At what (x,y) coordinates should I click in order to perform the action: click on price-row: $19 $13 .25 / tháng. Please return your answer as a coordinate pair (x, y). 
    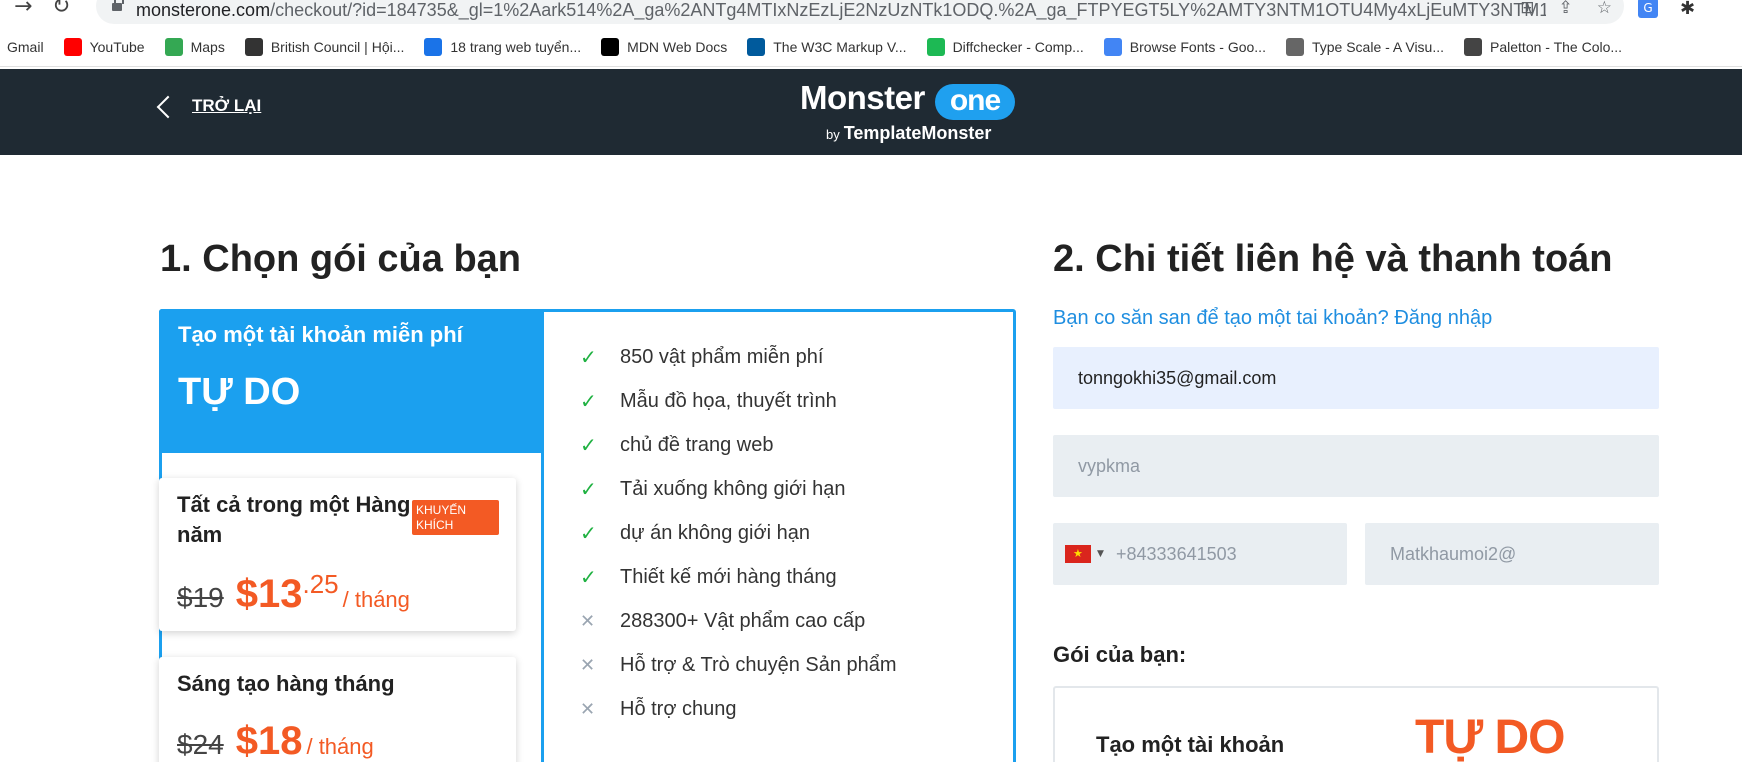
    Looking at the image, I should click on (293, 593).